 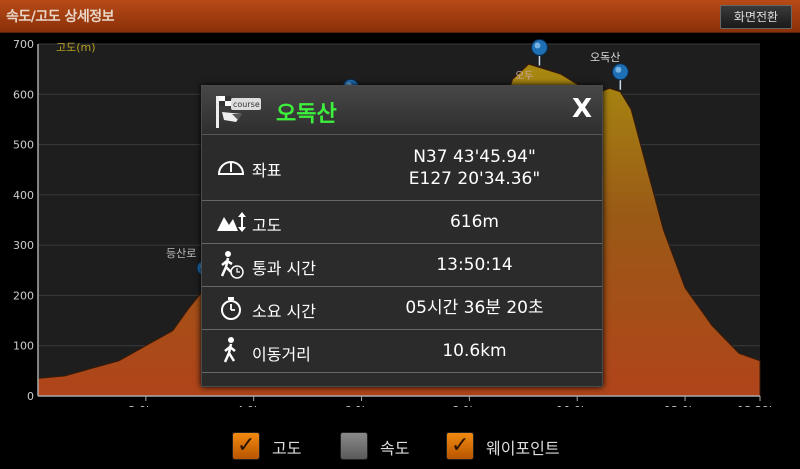 I want to click on y-tick-label: 400, so click(x=23, y=195).